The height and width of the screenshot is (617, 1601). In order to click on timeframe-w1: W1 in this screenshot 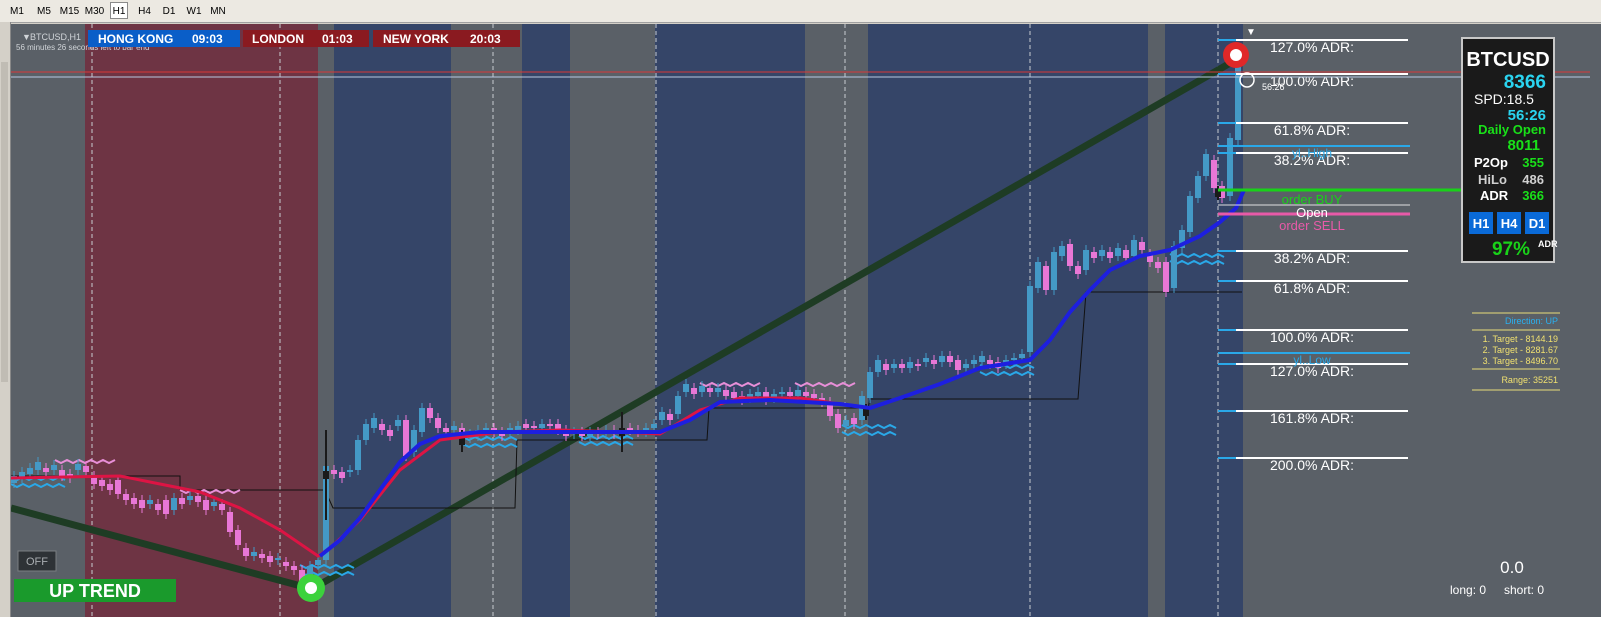, I will do `click(194, 10)`.